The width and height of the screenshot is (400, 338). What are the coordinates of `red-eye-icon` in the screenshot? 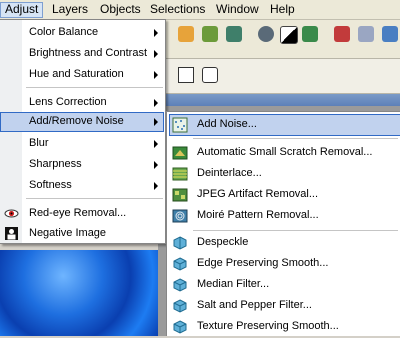 It's located at (11, 213).